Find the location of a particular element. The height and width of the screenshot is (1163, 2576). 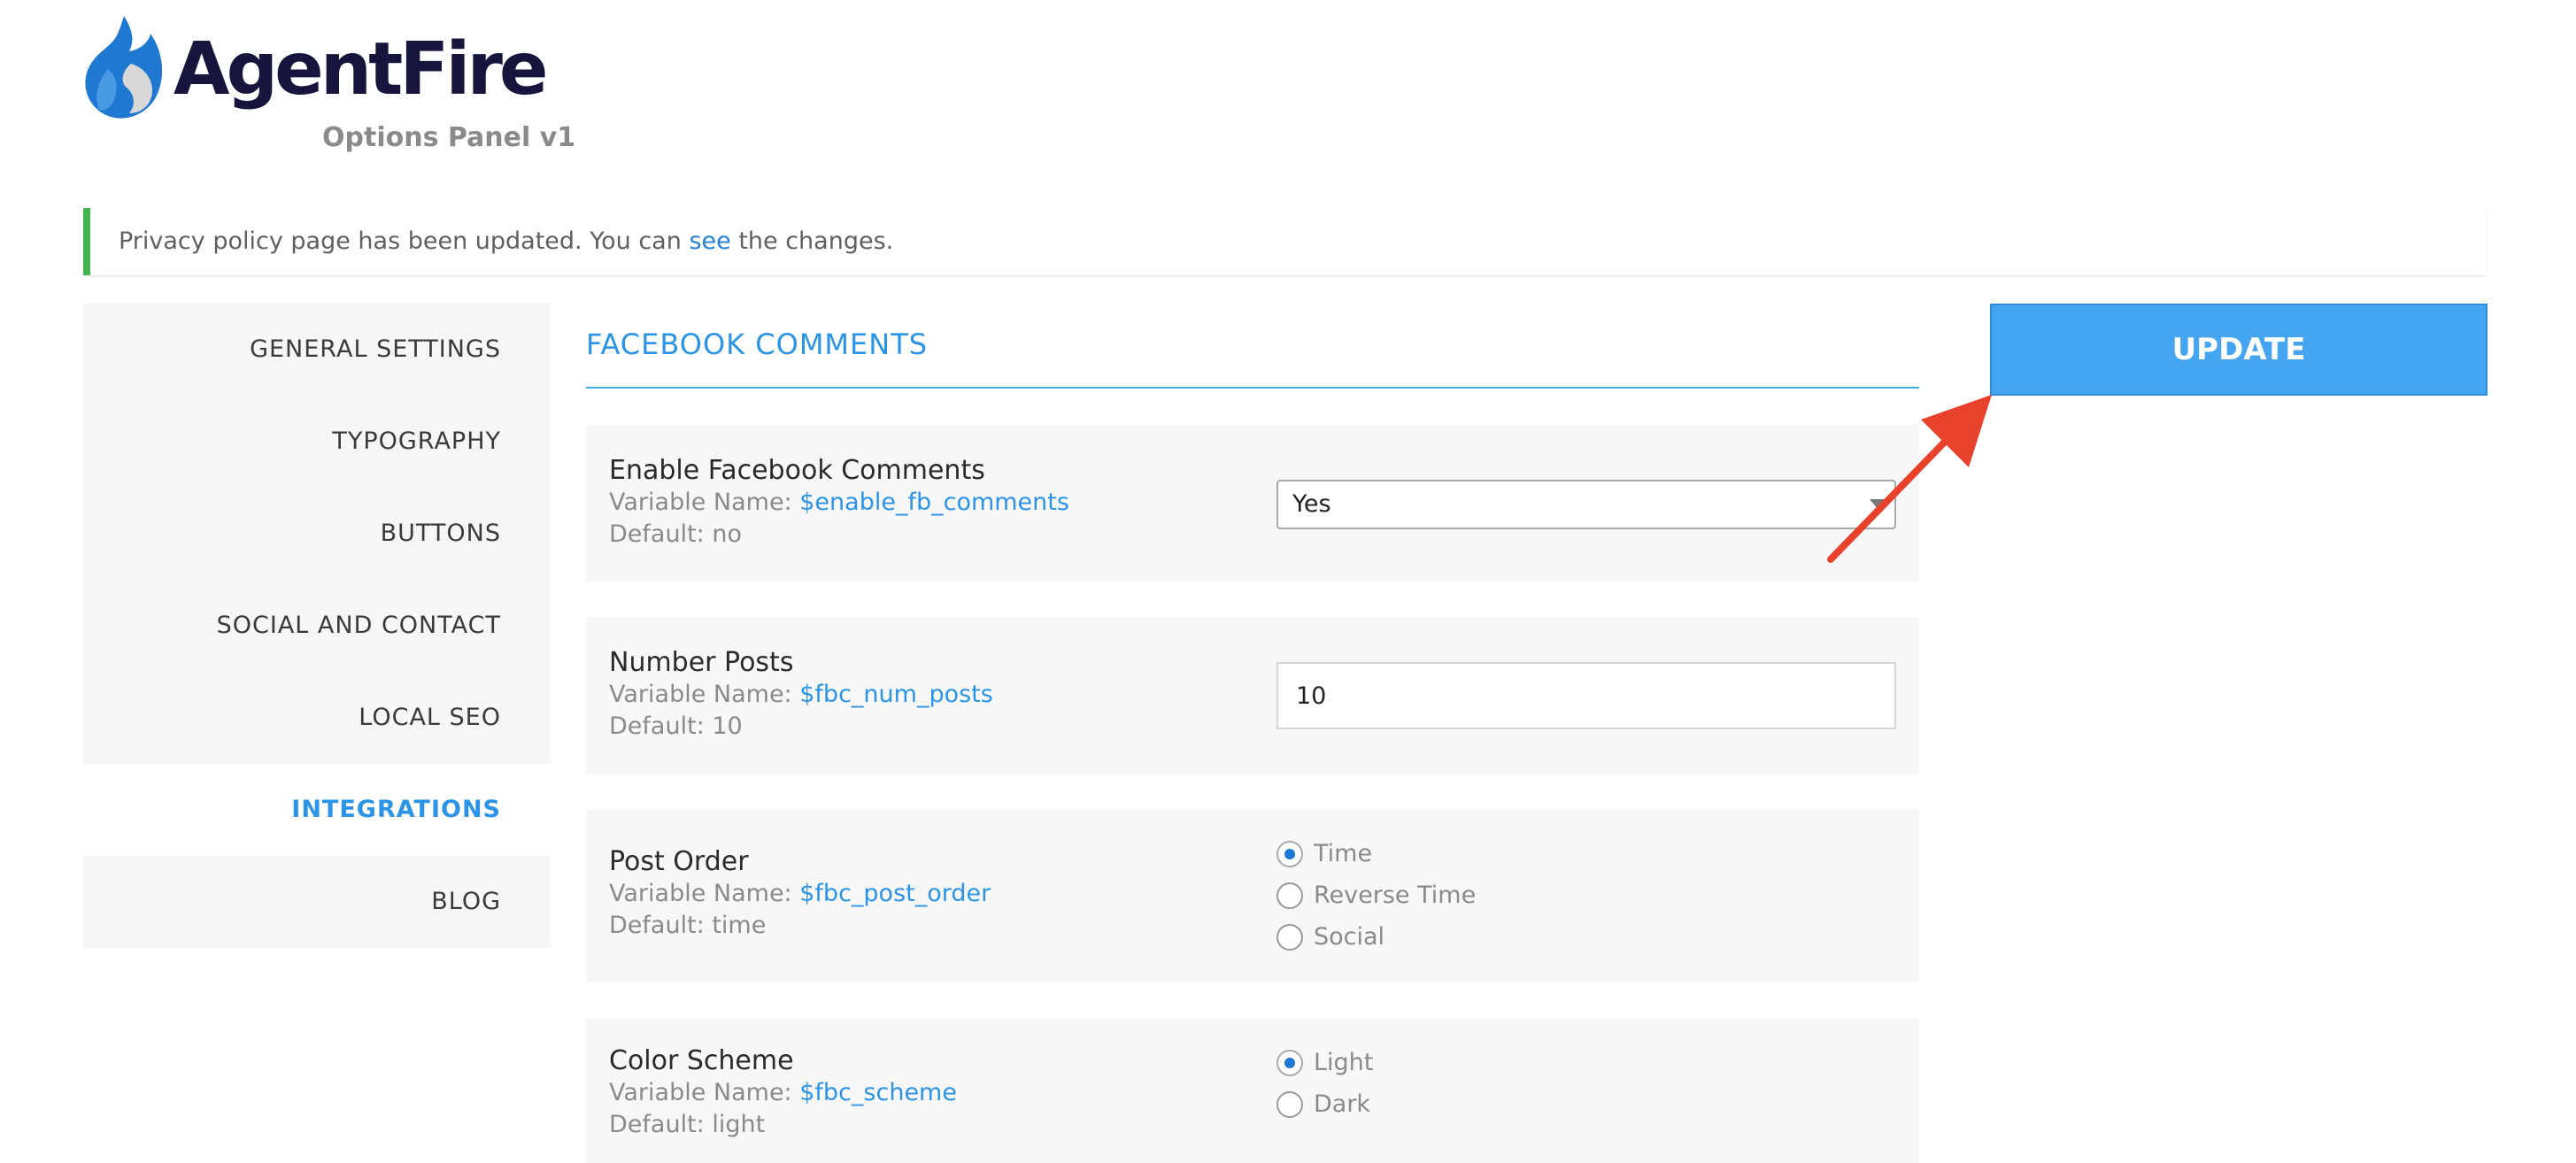

radio-label: Time is located at coordinates (1343, 854).